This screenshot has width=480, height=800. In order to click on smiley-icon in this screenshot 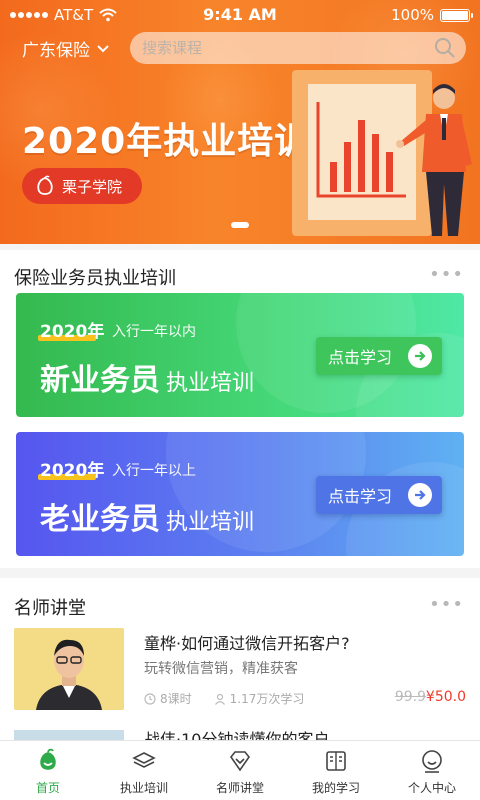, I will do `click(432, 761)`.